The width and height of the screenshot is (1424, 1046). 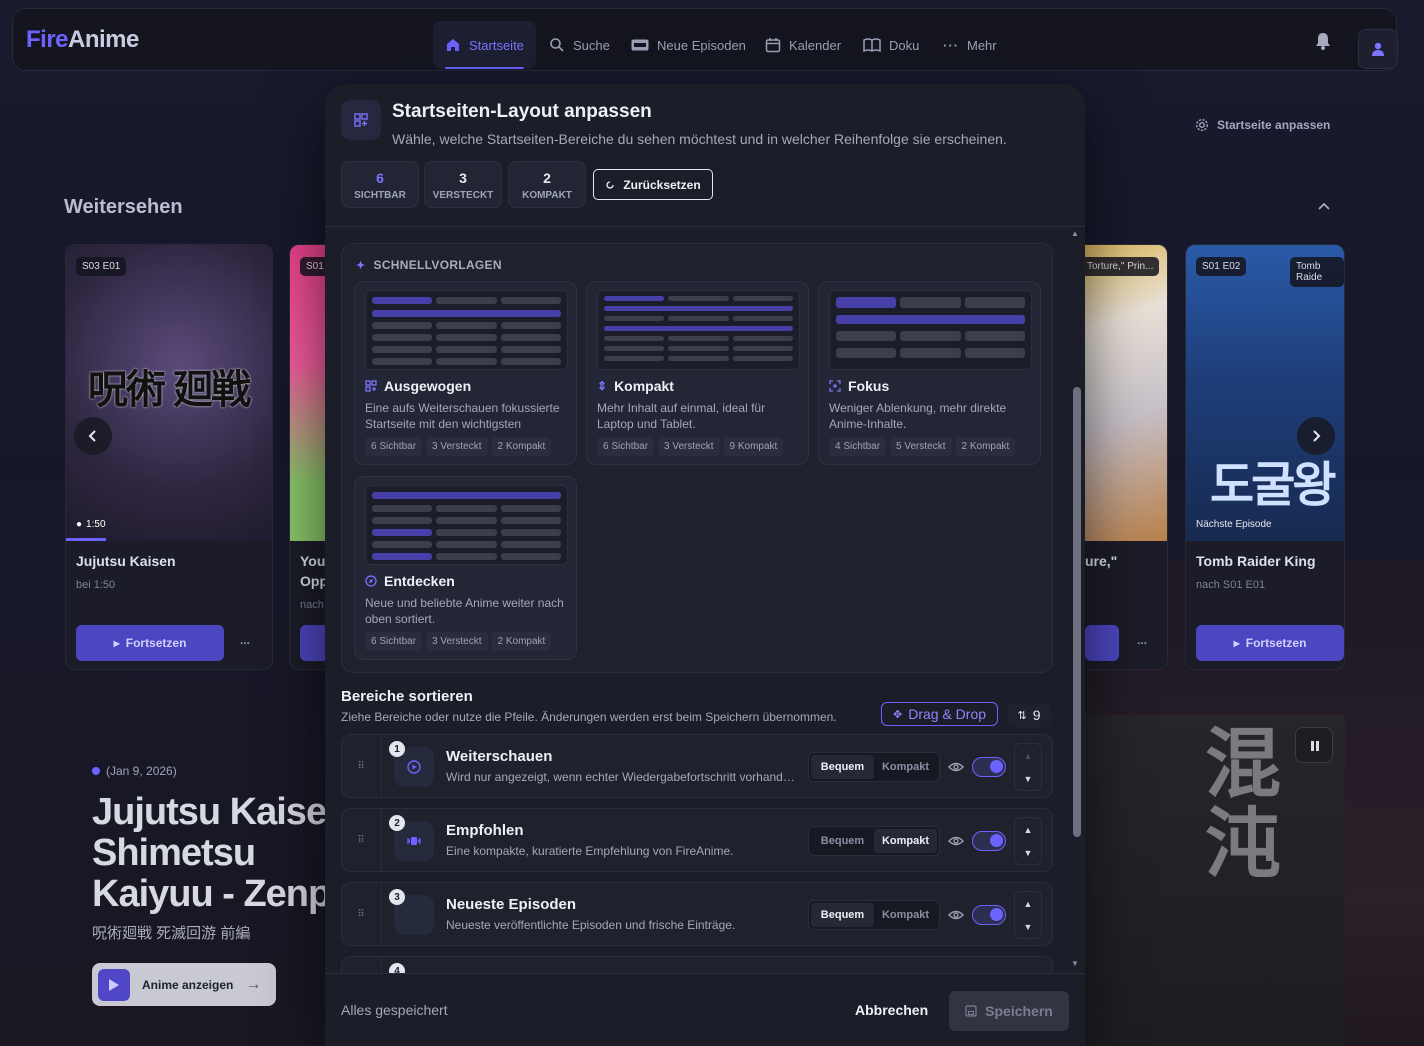 I want to click on template-chips: 6 Sichtbar 3 Versteckt 2 Kompakt, so click(x=458, y=641).